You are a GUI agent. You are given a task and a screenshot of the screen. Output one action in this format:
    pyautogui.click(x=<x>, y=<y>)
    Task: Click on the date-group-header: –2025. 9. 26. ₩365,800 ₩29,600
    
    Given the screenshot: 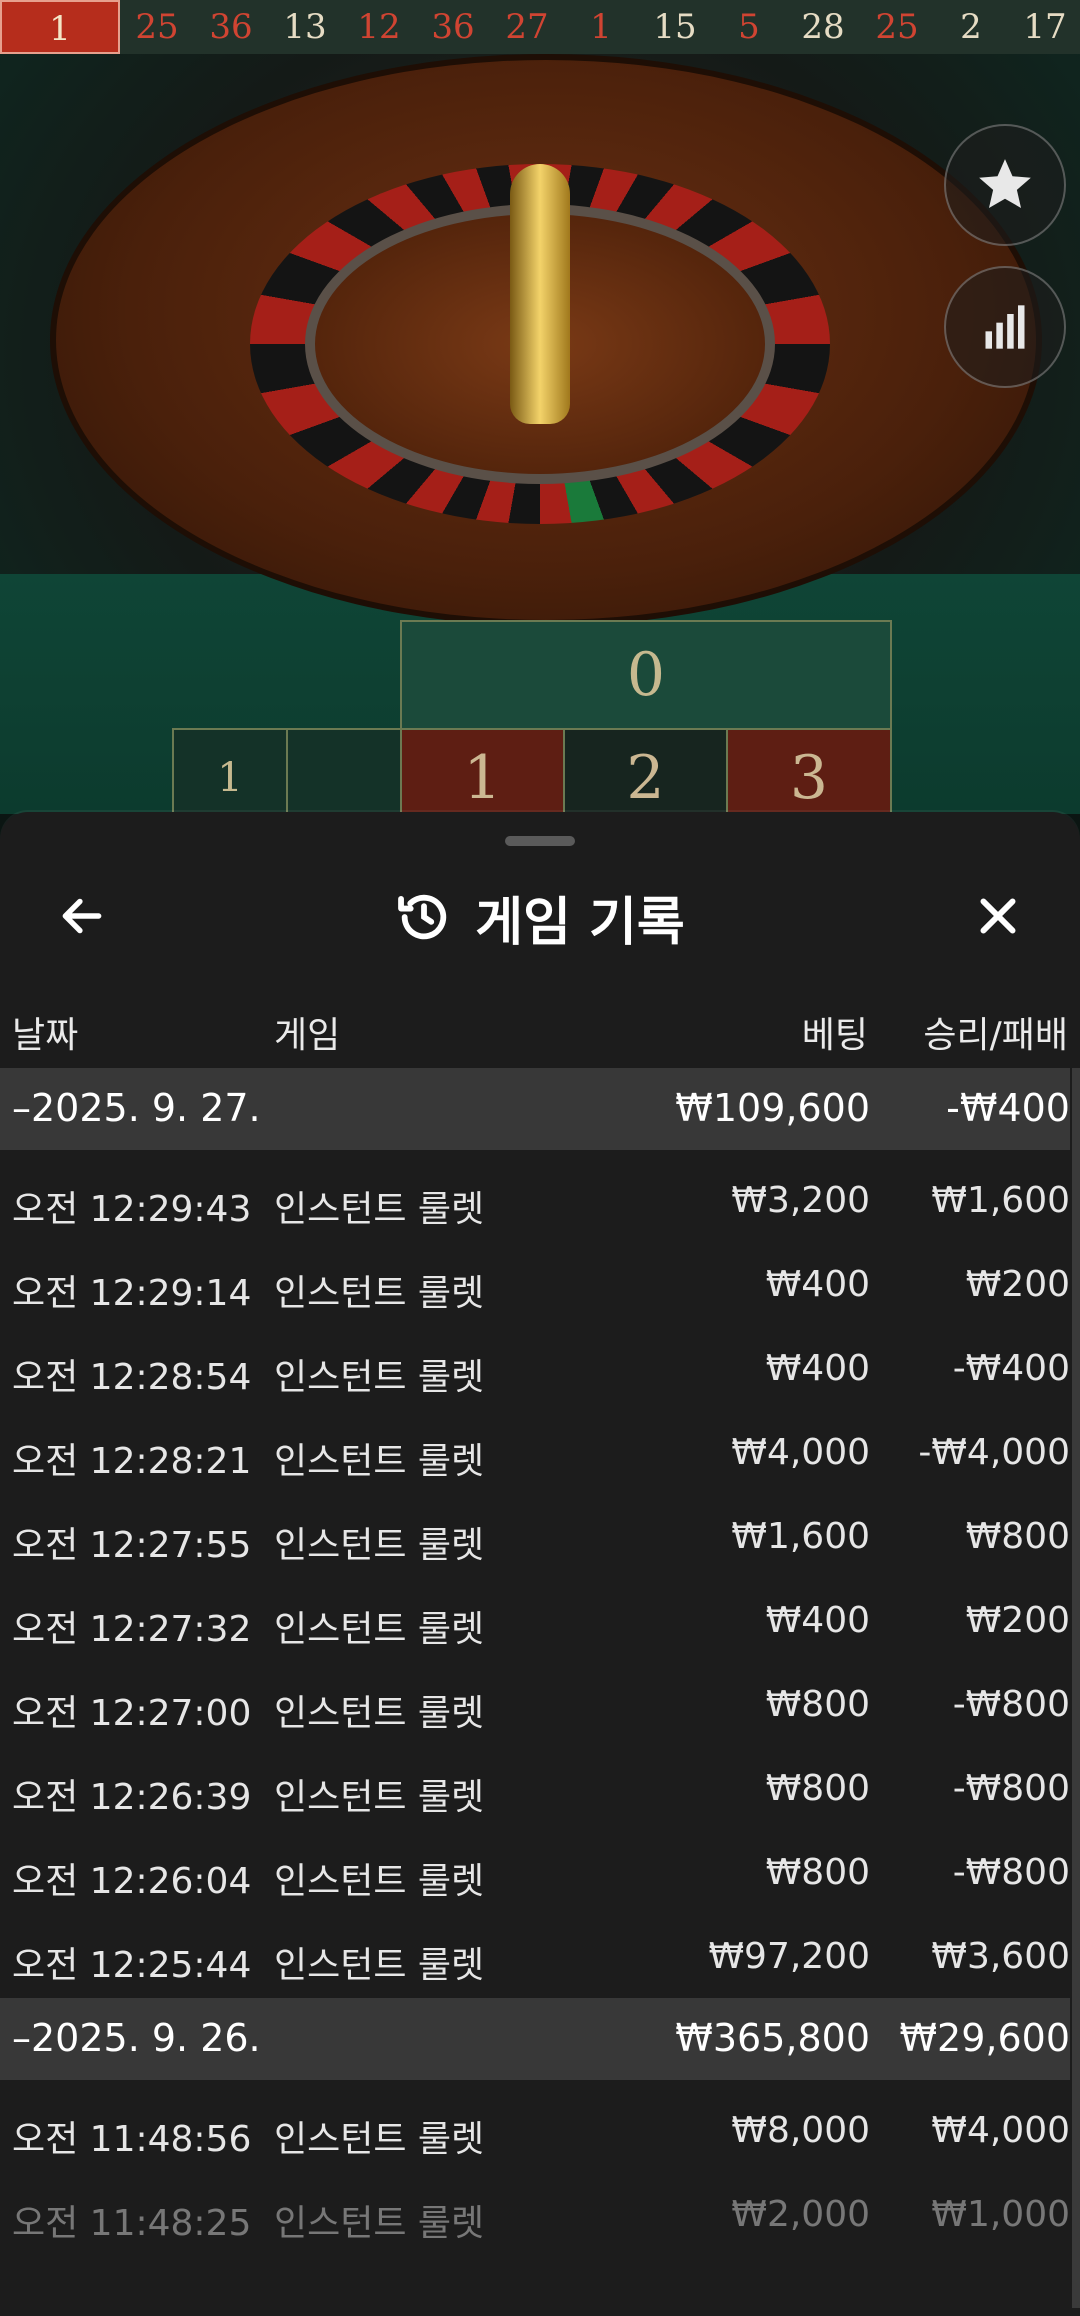 What is the action you would take?
    pyautogui.click(x=535, y=2039)
    